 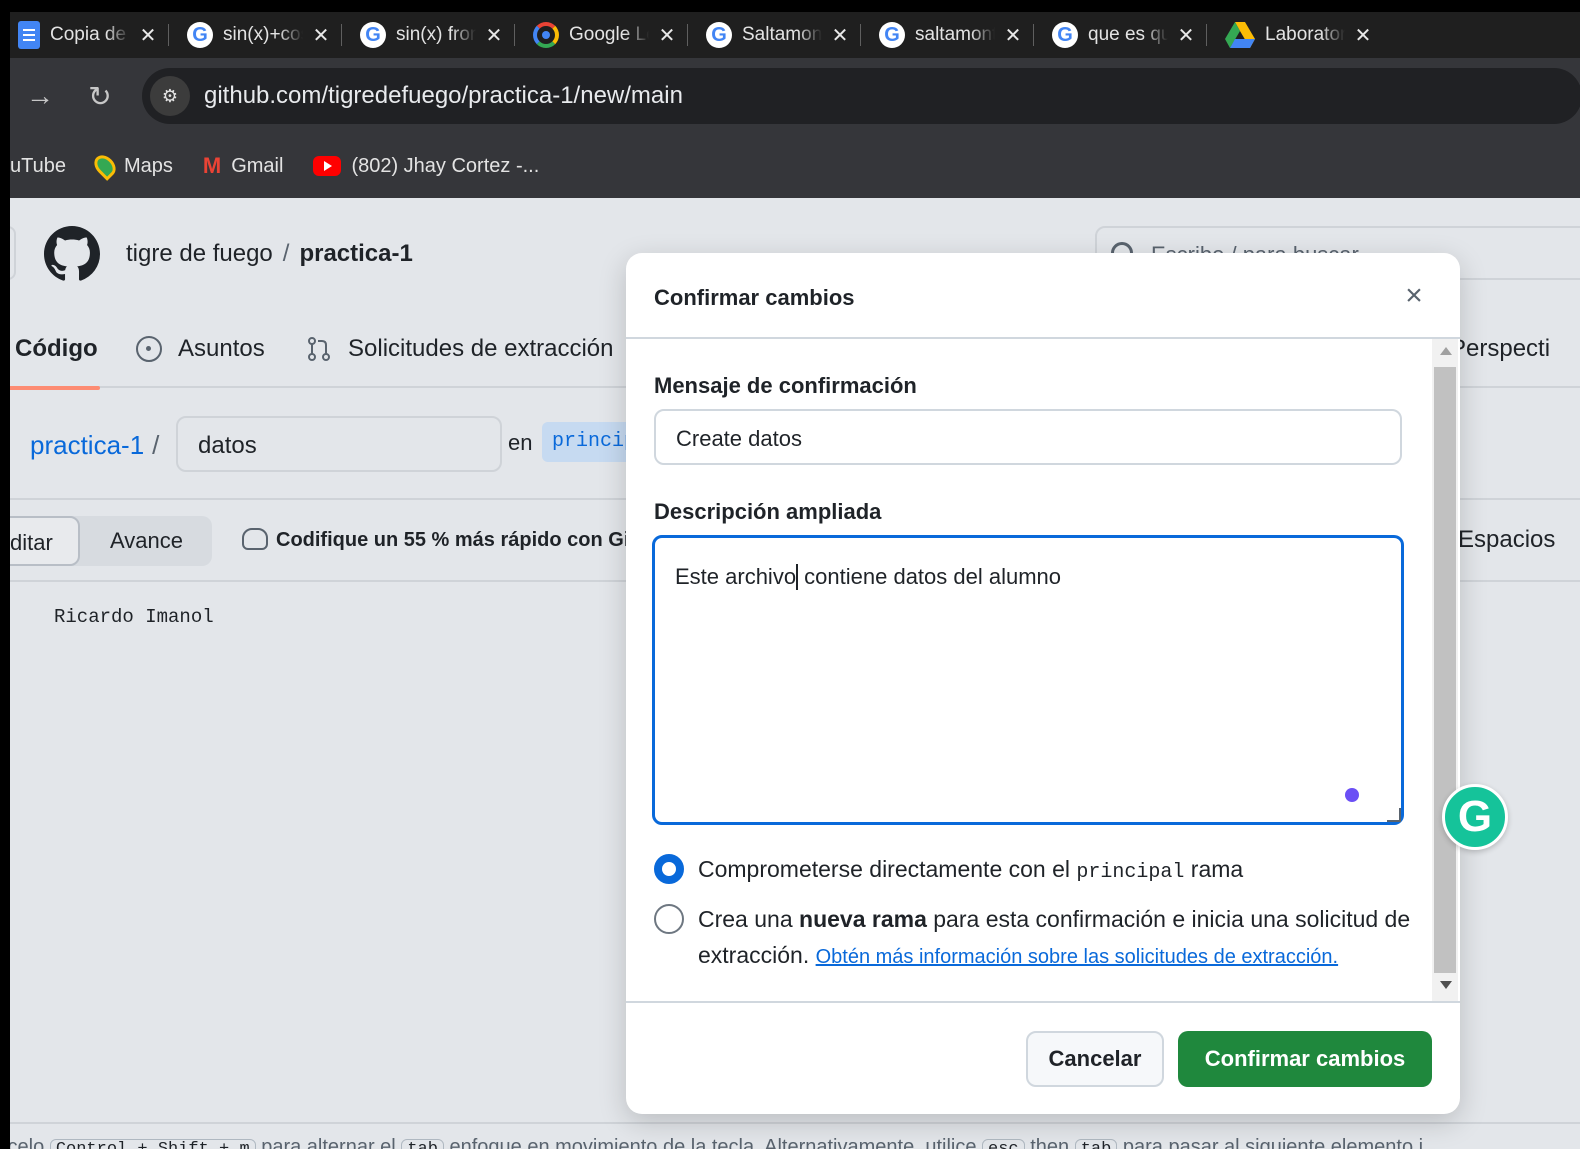 I want to click on dialog-scrollbar, so click(x=1445, y=670).